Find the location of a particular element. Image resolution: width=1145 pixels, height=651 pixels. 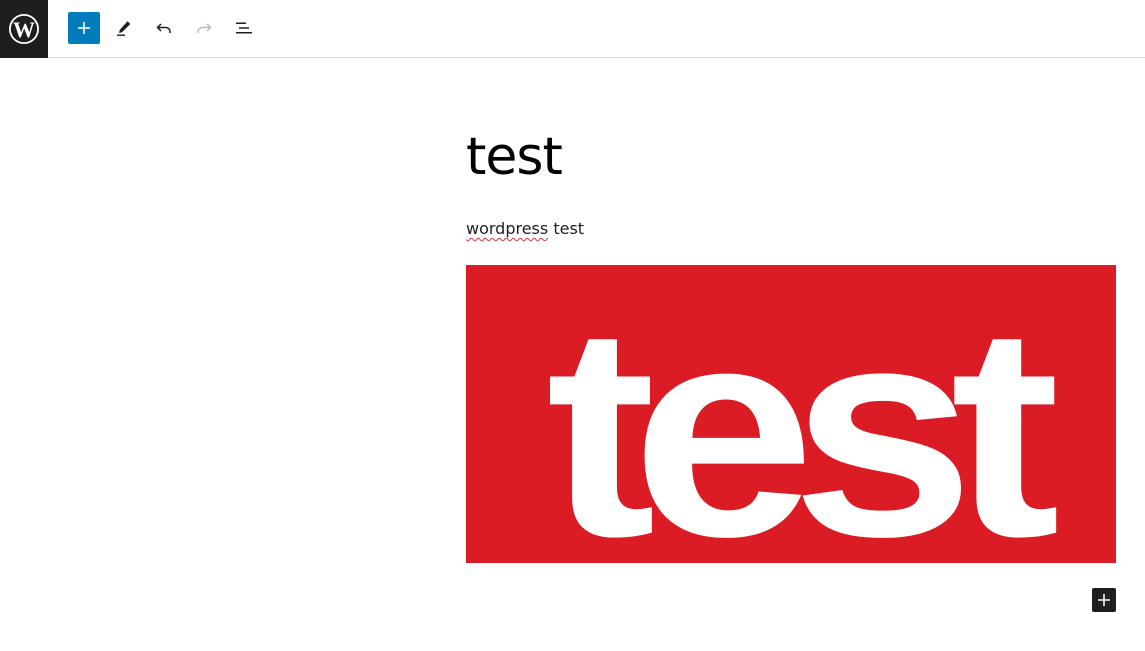

block-appender-button is located at coordinates (1104, 600).